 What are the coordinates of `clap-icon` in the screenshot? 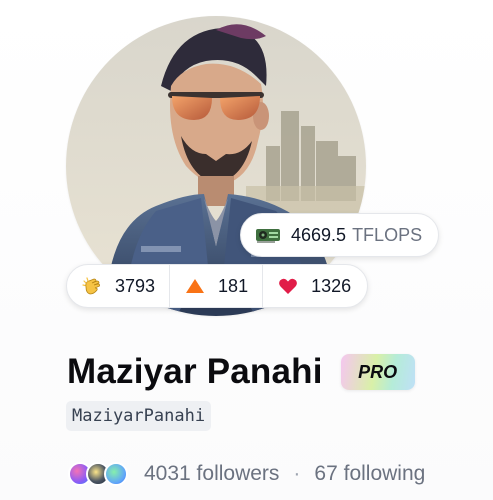 It's located at (92, 286).